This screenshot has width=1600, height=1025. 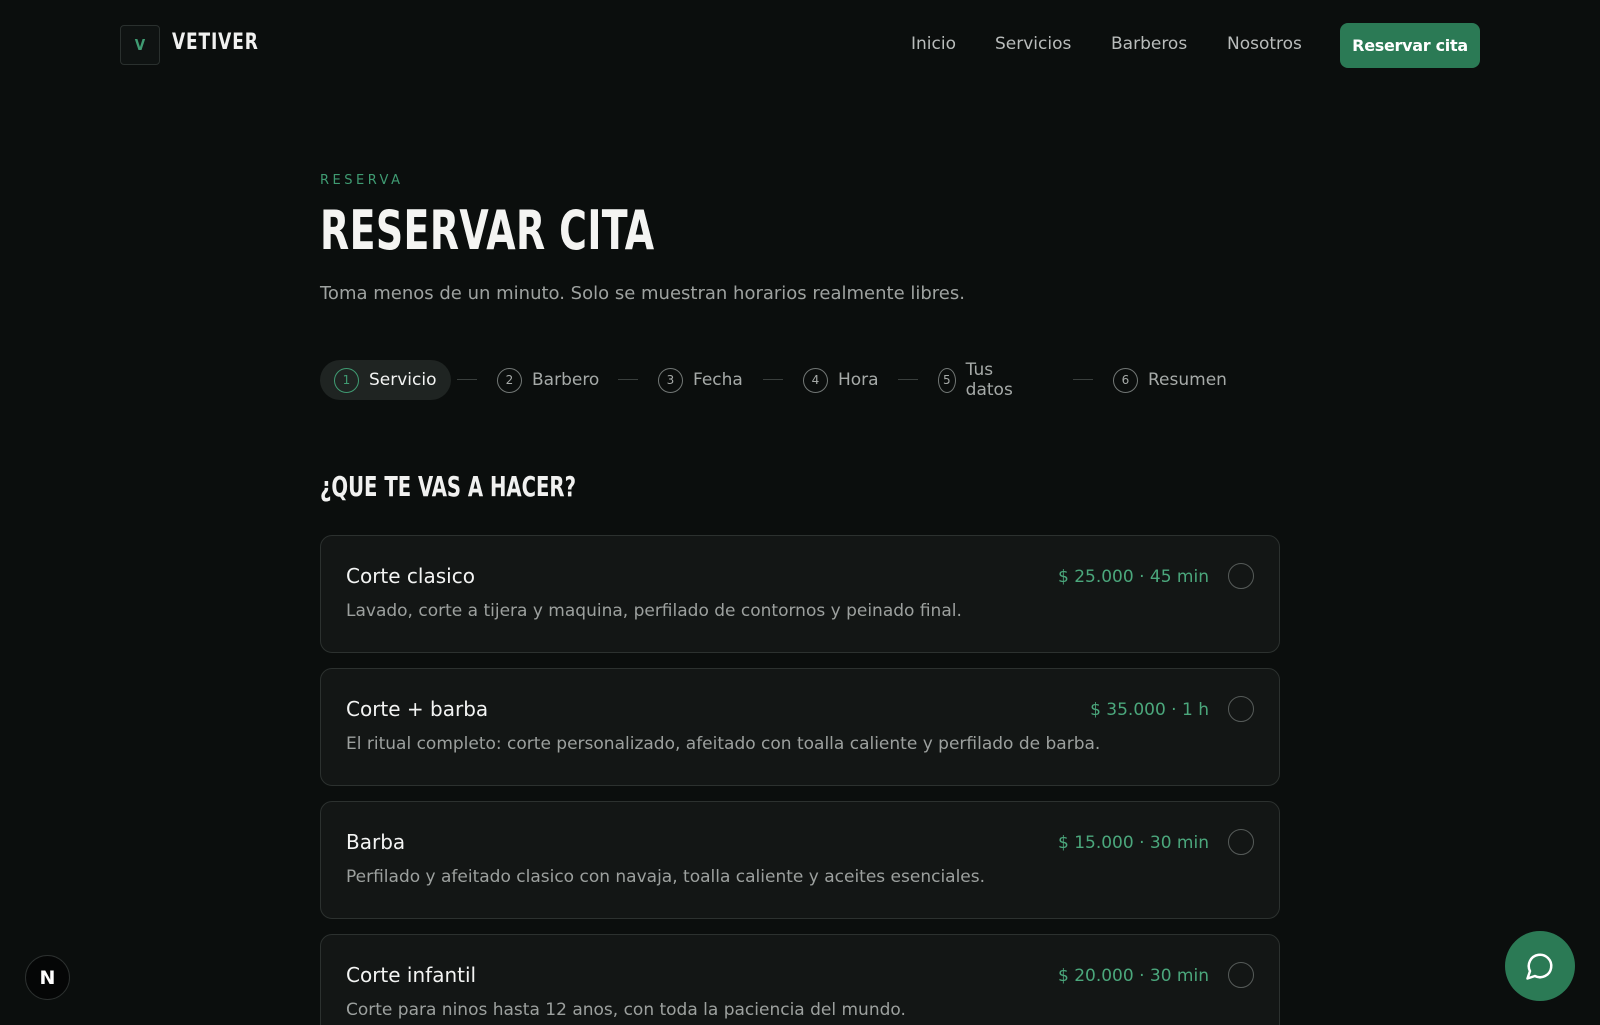 What do you see at coordinates (403, 380) in the screenshot?
I see `step-label: Servicio` at bounding box center [403, 380].